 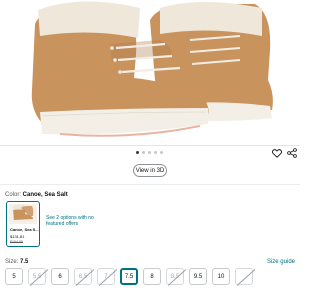 I want to click on swatch-thumbnail, so click(x=23, y=214).